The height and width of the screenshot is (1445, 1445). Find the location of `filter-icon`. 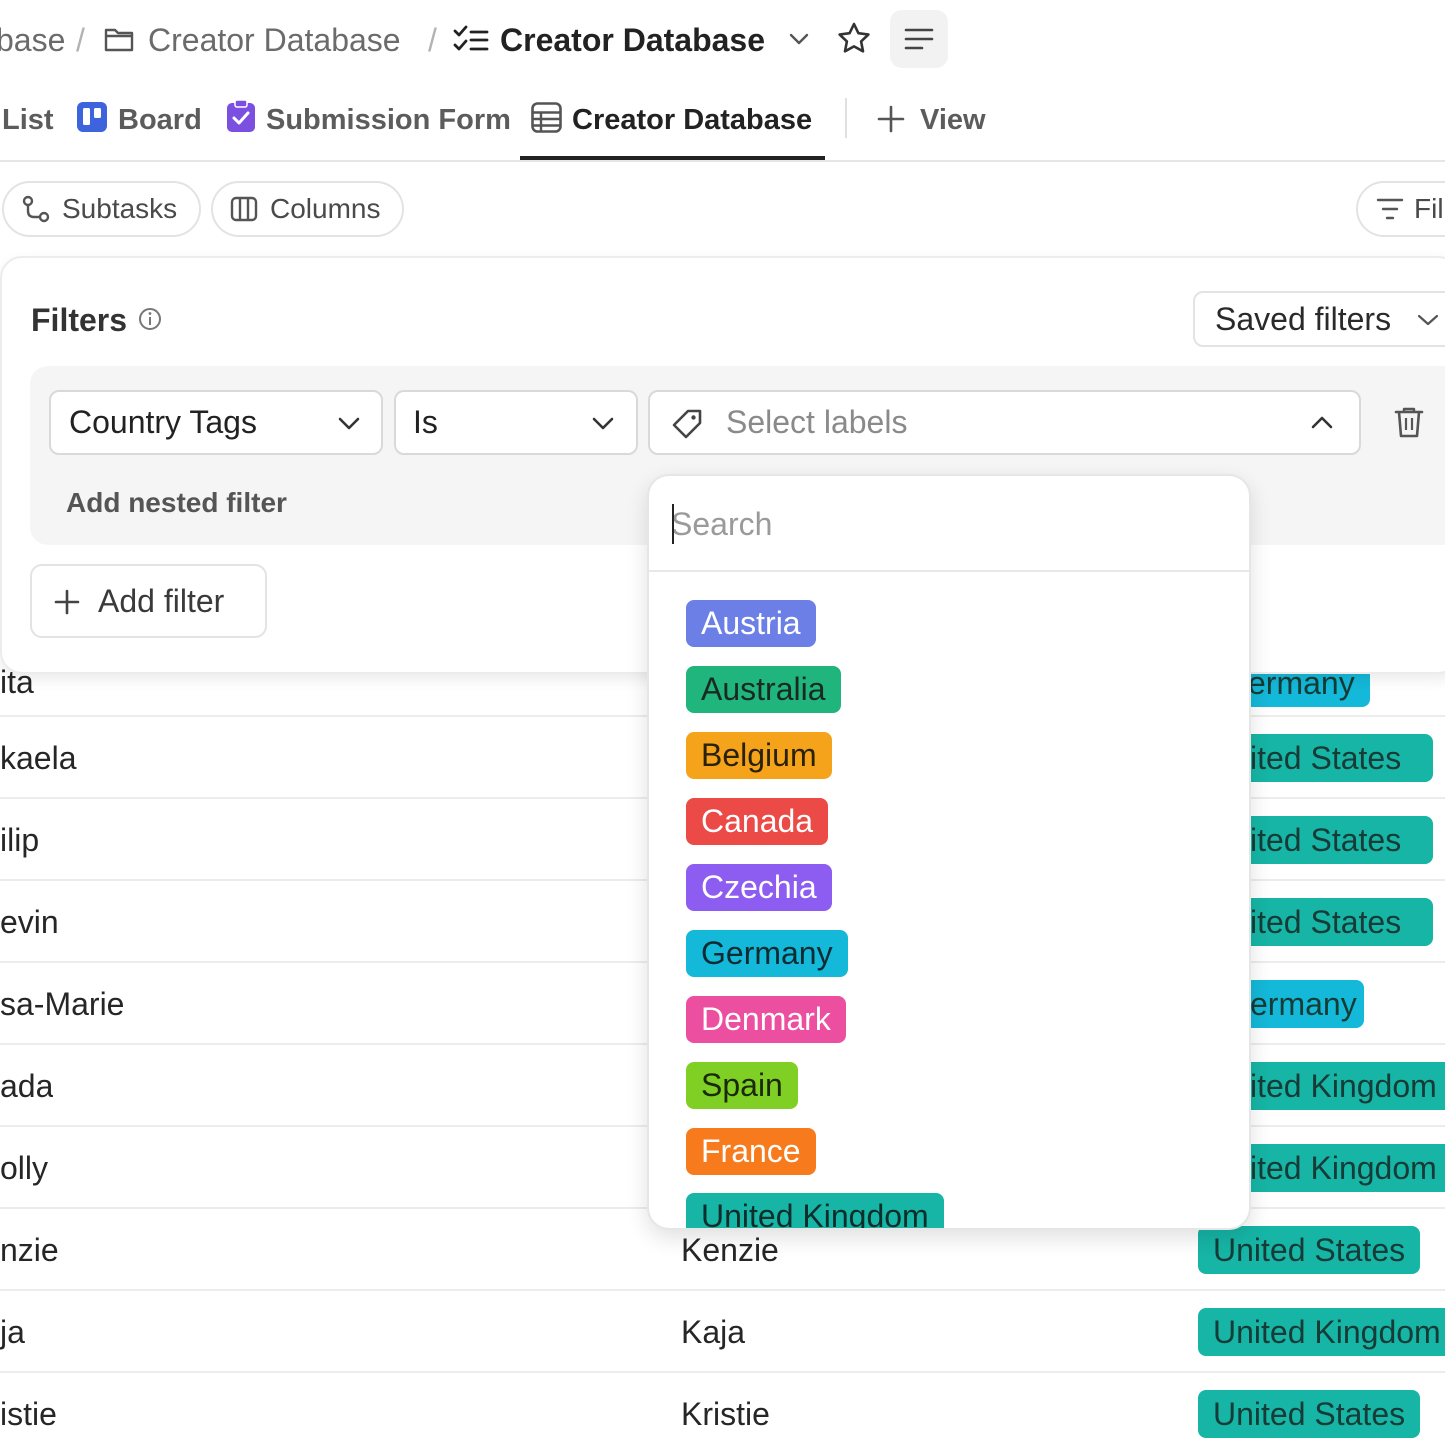

filter-icon is located at coordinates (1390, 209).